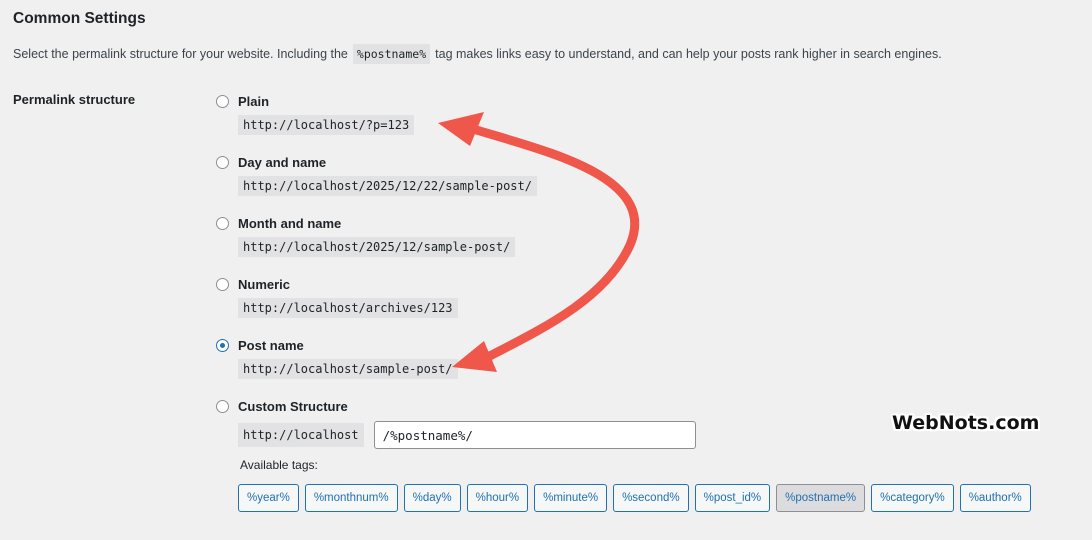  I want to click on tag-postname-button: %postname%, so click(821, 498).